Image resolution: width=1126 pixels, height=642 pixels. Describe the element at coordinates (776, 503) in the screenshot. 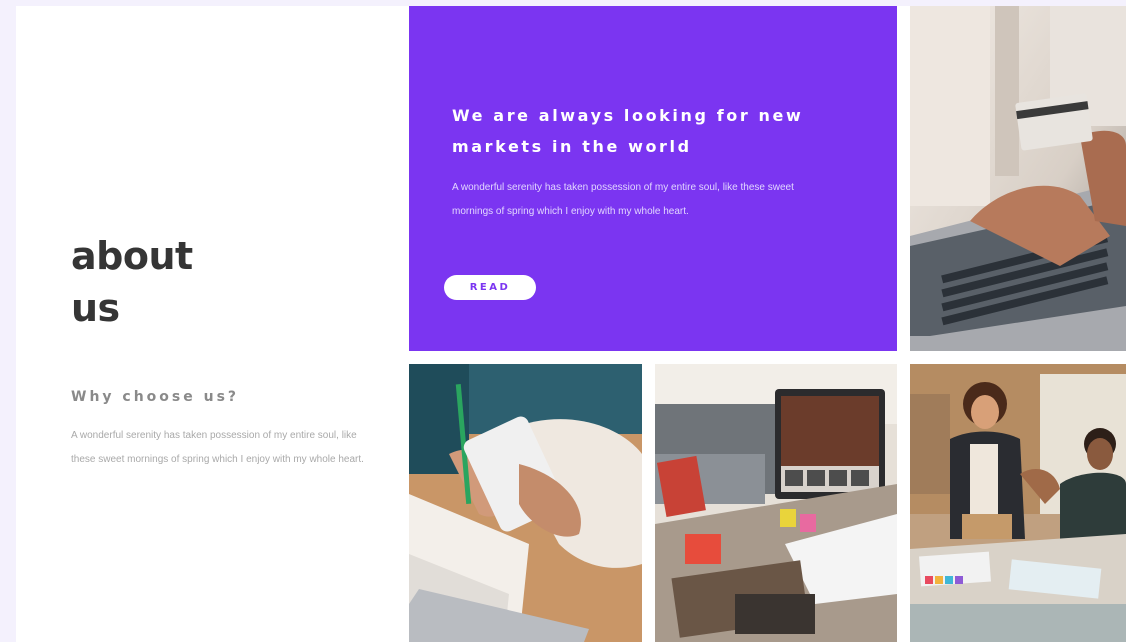

I see `photo-desk-monitor` at that location.